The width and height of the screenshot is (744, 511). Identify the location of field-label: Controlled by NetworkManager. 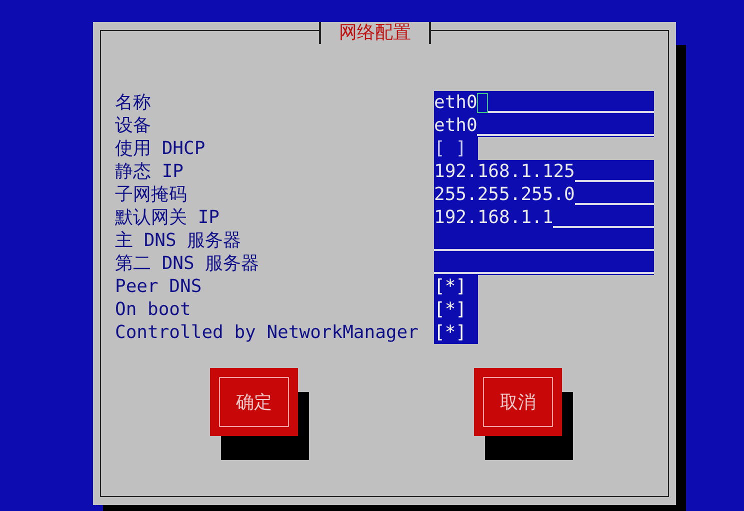
(267, 332).